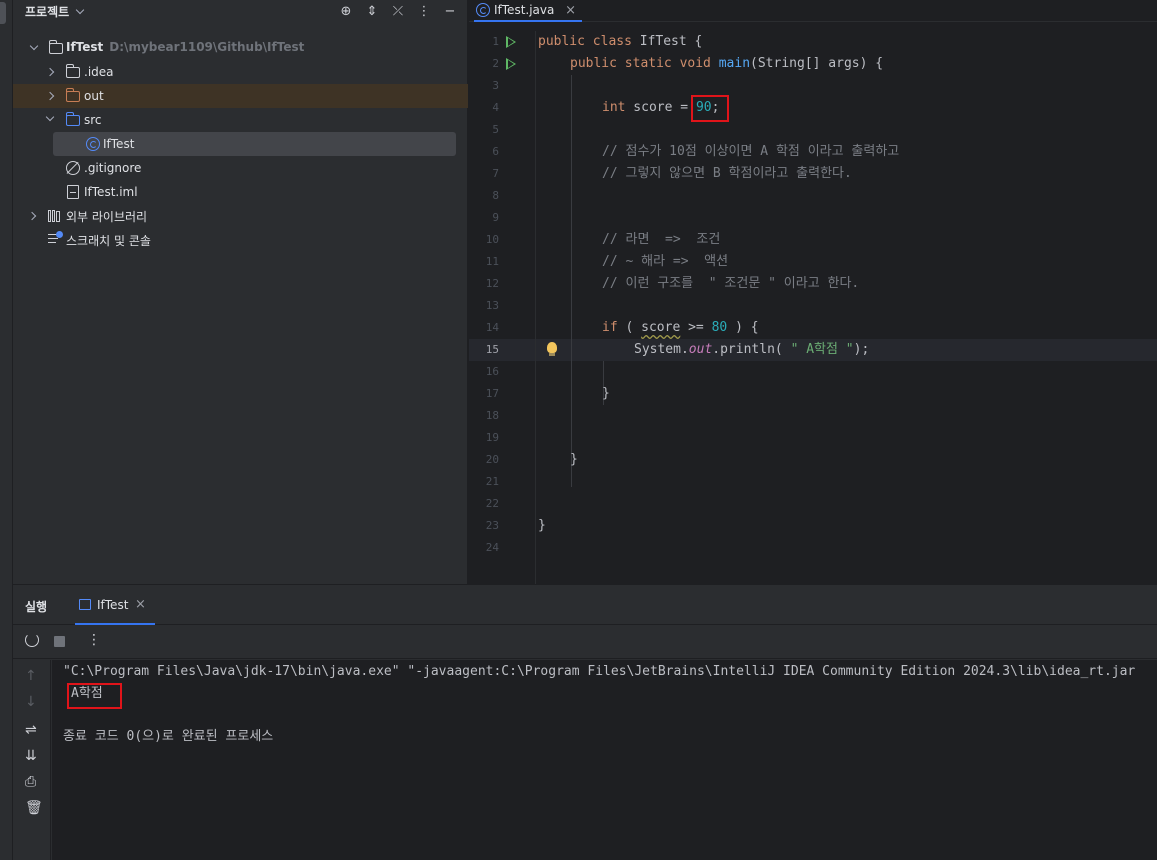 The image size is (1157, 860). I want to click on tree-item-label: .idea, so click(99, 72).